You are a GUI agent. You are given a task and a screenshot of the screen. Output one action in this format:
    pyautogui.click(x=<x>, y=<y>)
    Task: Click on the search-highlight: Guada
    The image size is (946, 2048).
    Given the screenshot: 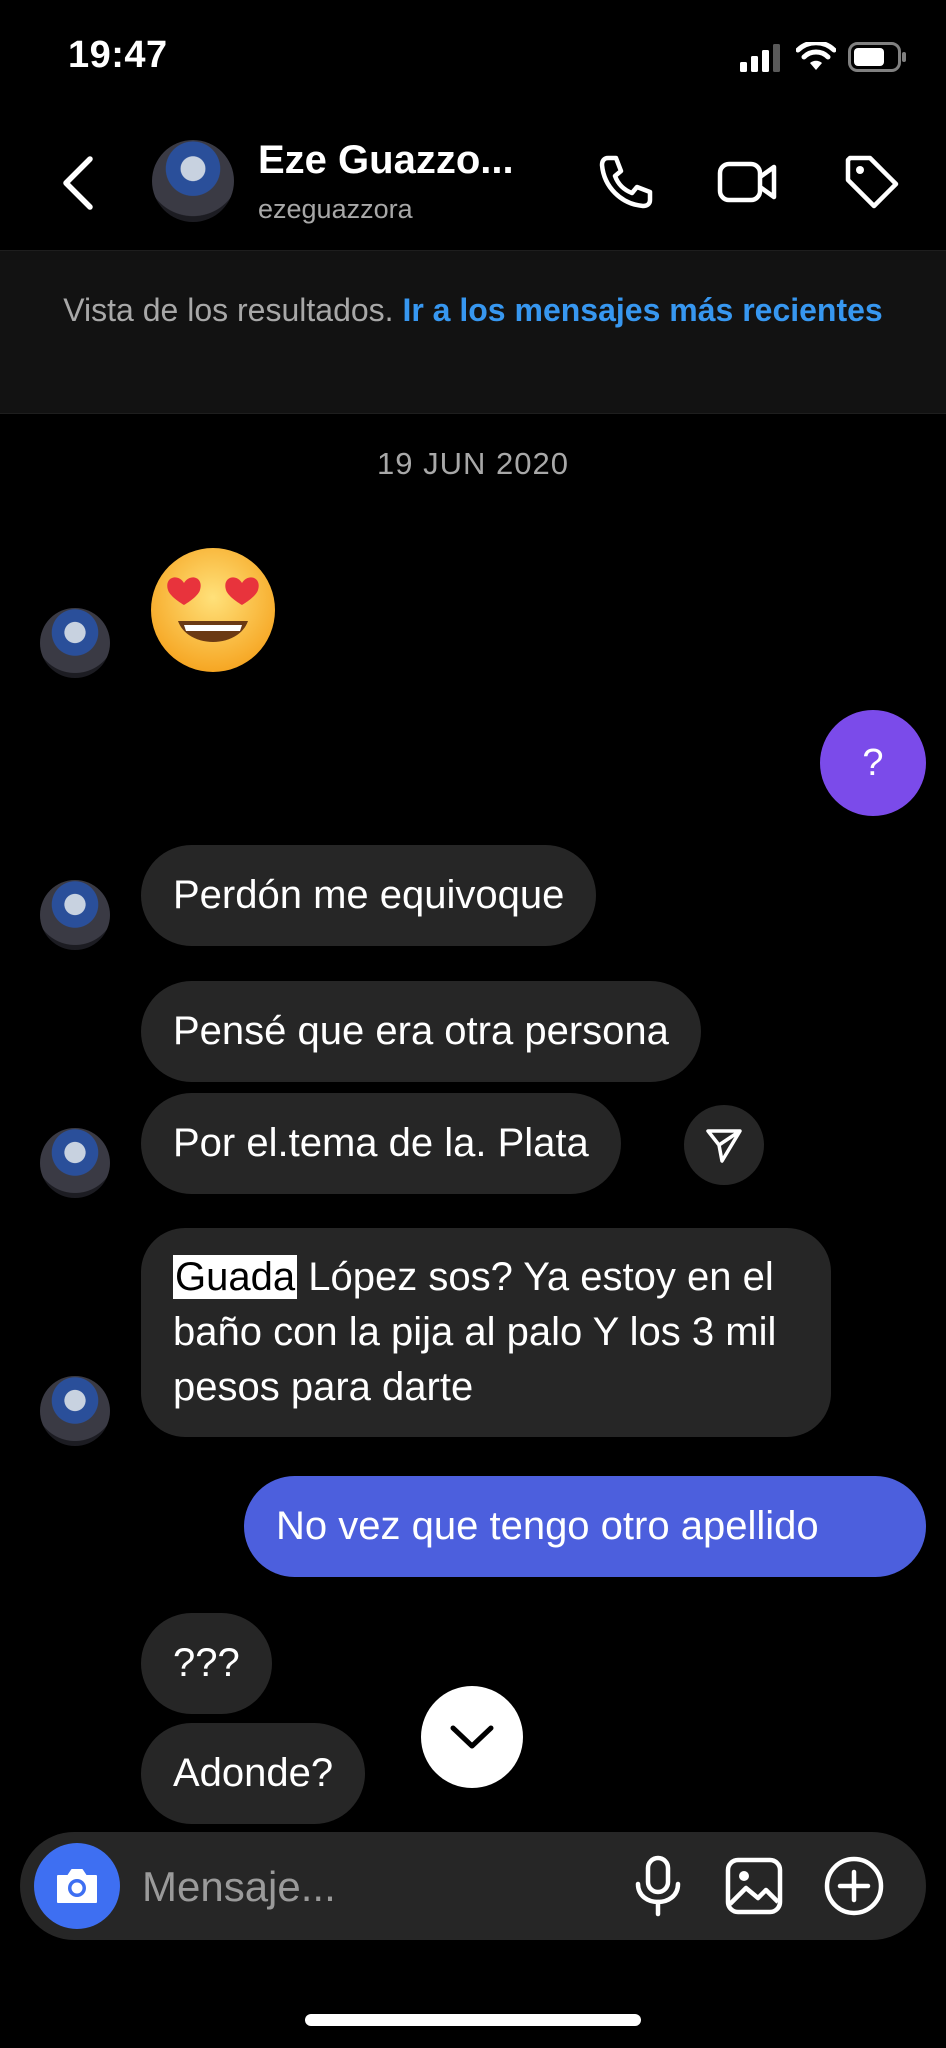 What is the action you would take?
    pyautogui.click(x=235, y=1277)
    